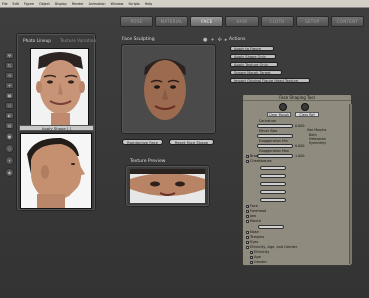 This screenshot has width=369, height=298. Describe the element at coordinates (256, 211) in the screenshot. I see `tree-row-forehead: + Forehead` at that location.